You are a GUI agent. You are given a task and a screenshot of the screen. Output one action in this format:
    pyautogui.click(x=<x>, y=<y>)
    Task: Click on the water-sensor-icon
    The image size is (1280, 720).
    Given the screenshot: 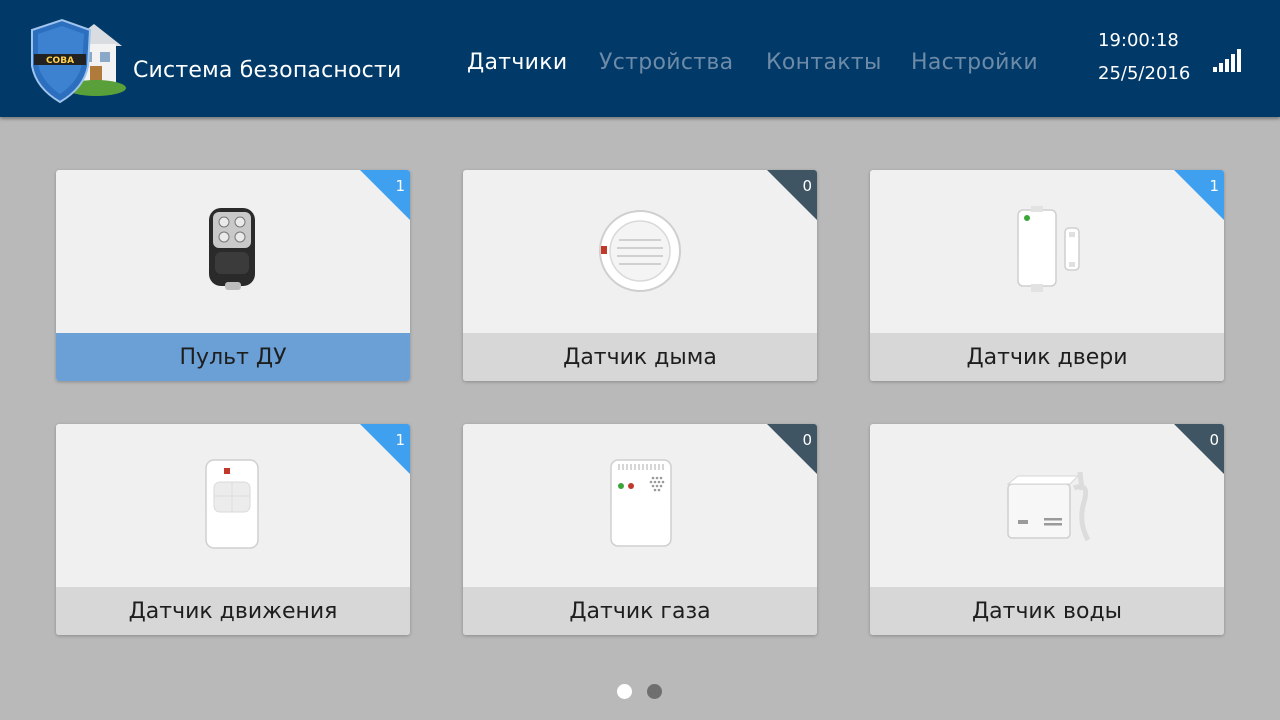 What is the action you would take?
    pyautogui.click(x=1048, y=506)
    